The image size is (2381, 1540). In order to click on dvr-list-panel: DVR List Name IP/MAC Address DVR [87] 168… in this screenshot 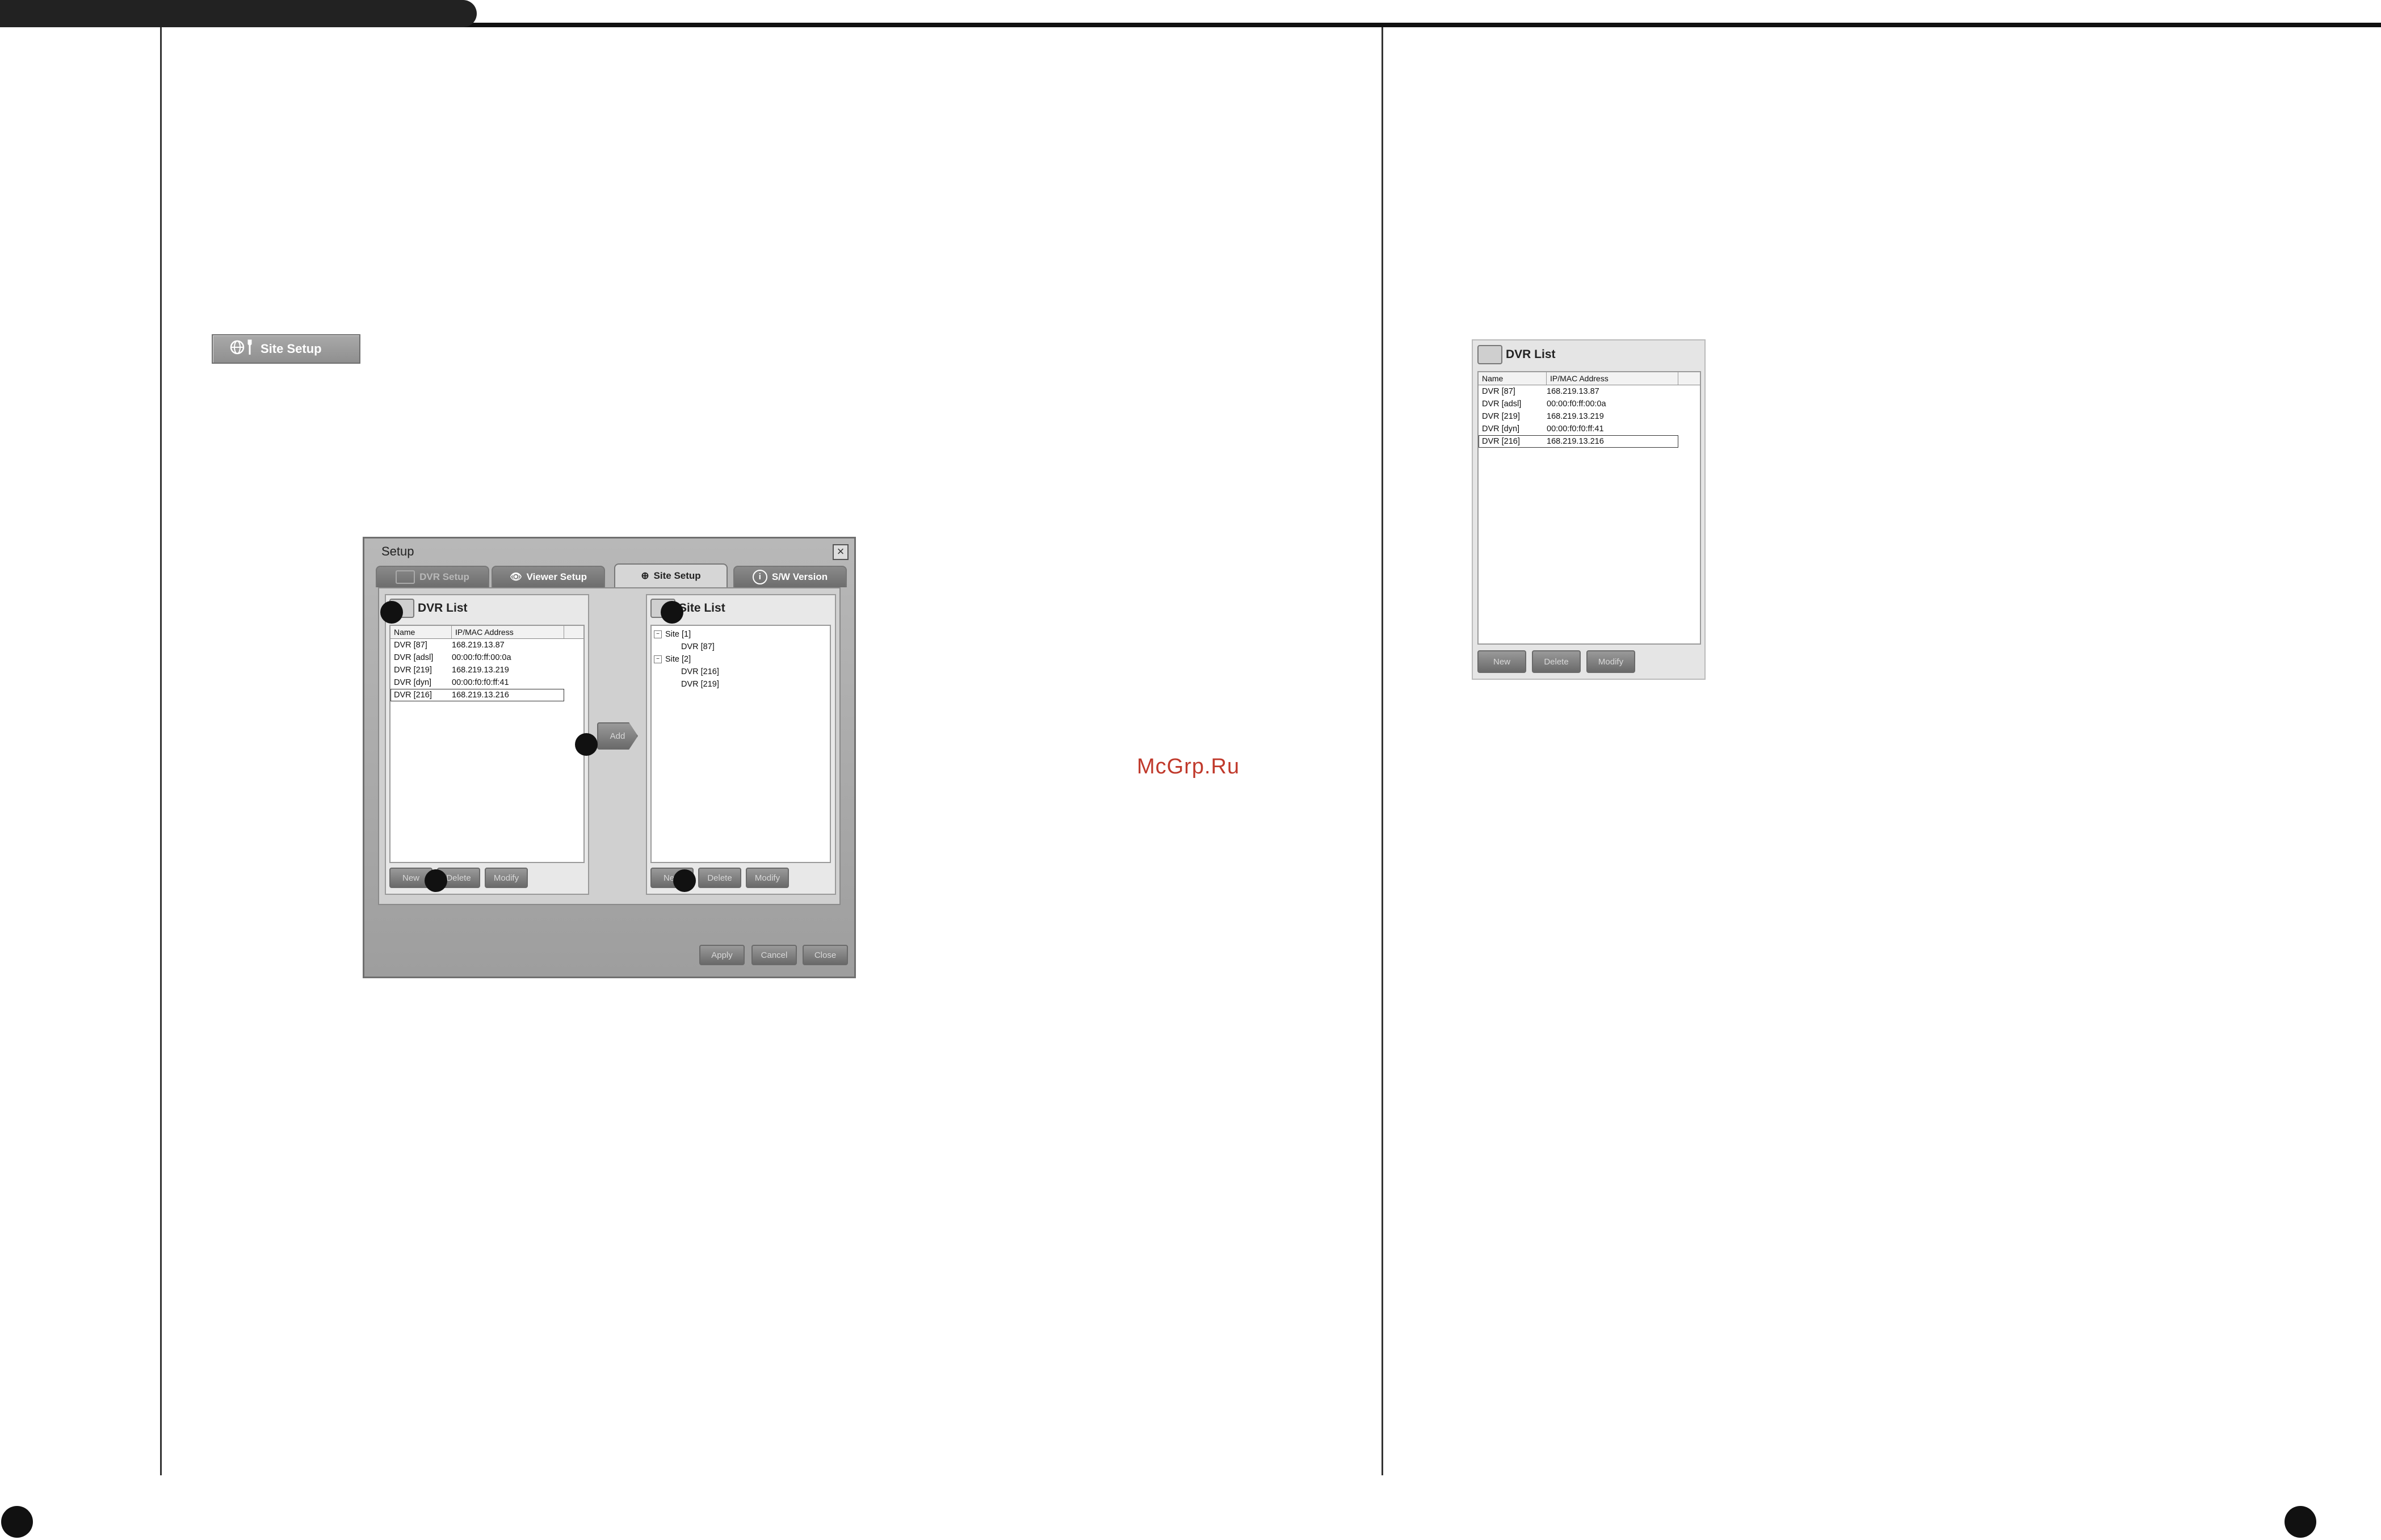, I will do `click(487, 744)`.